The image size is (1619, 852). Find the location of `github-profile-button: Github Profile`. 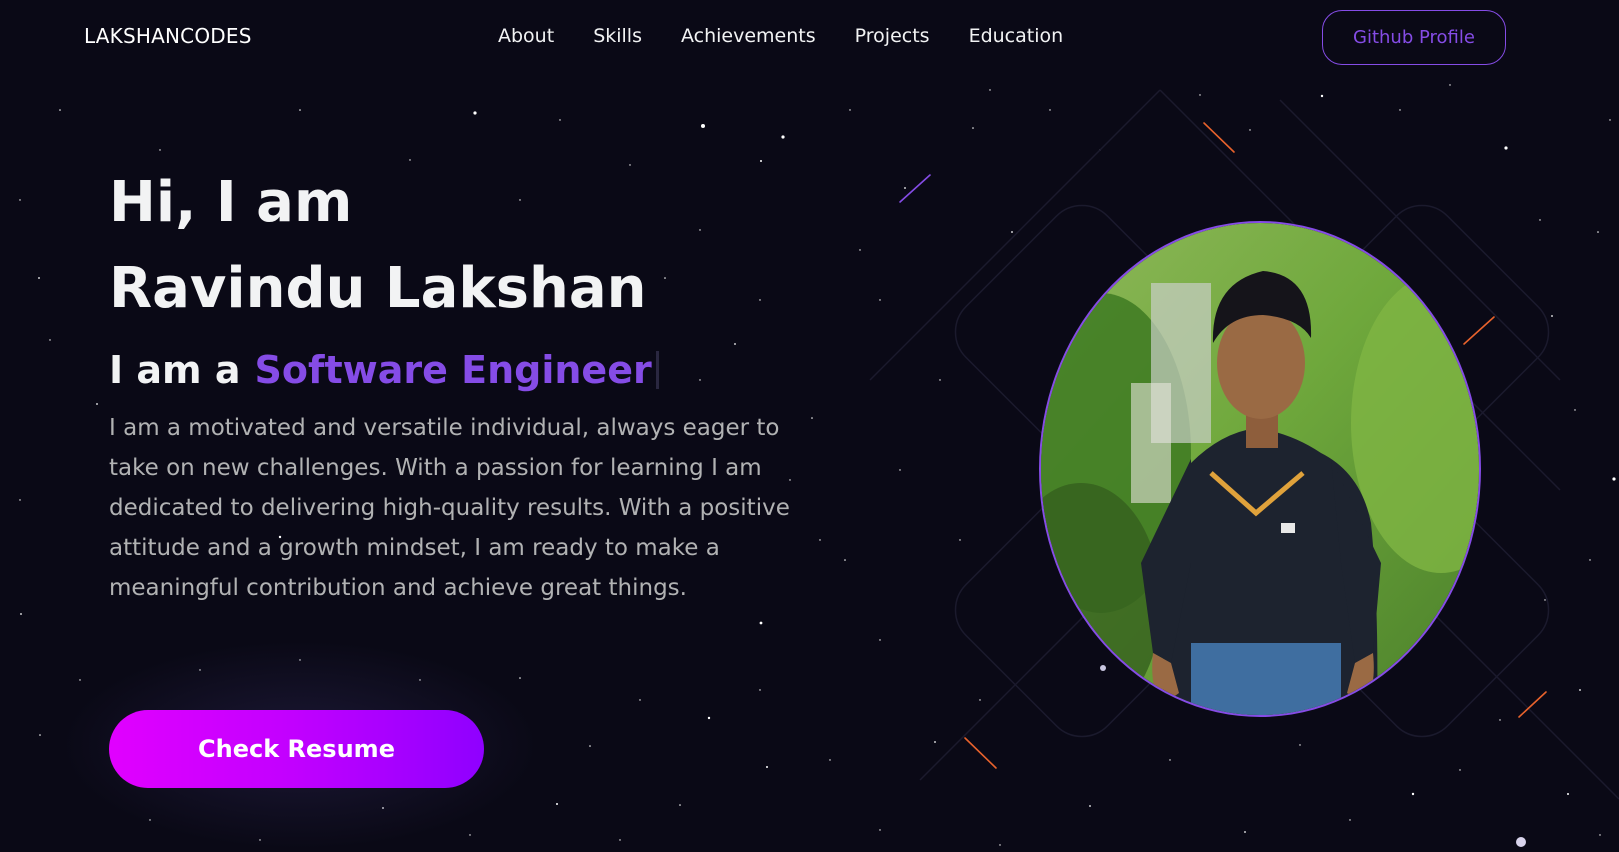

github-profile-button: Github Profile is located at coordinates (1414, 37).